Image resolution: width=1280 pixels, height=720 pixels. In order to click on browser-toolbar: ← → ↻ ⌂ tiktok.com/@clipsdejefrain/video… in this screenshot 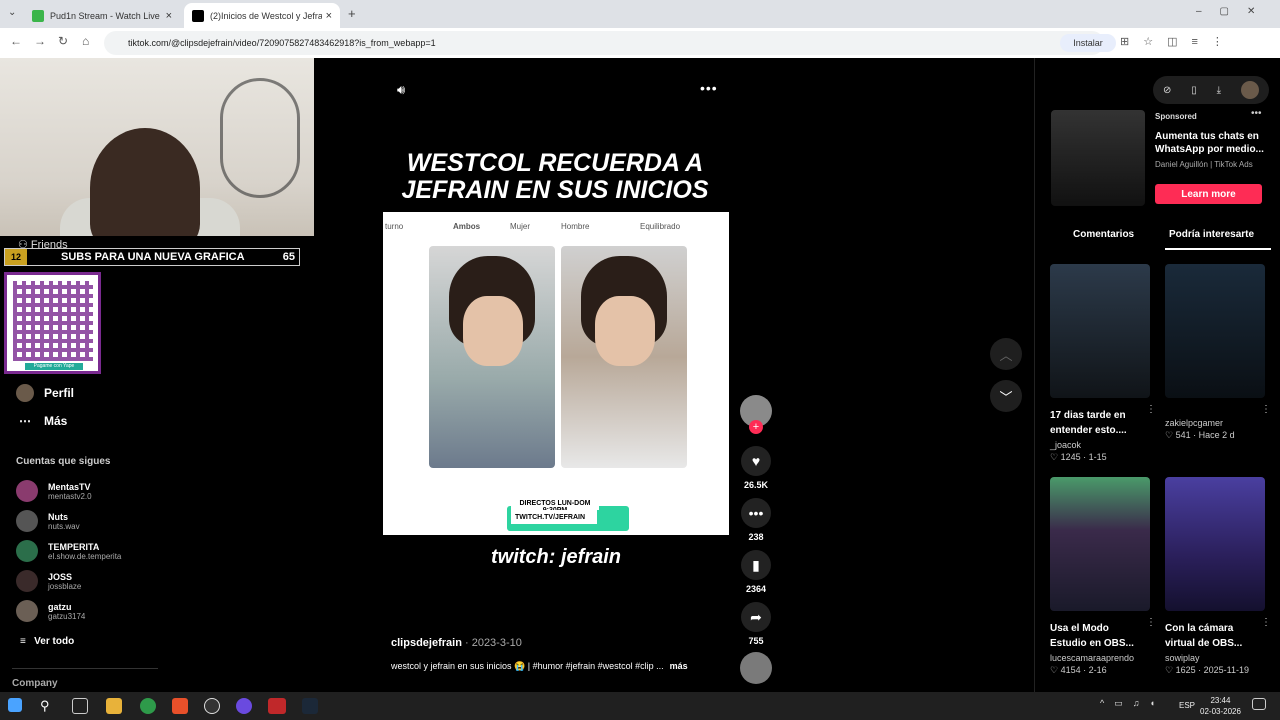, I will do `click(640, 43)`.